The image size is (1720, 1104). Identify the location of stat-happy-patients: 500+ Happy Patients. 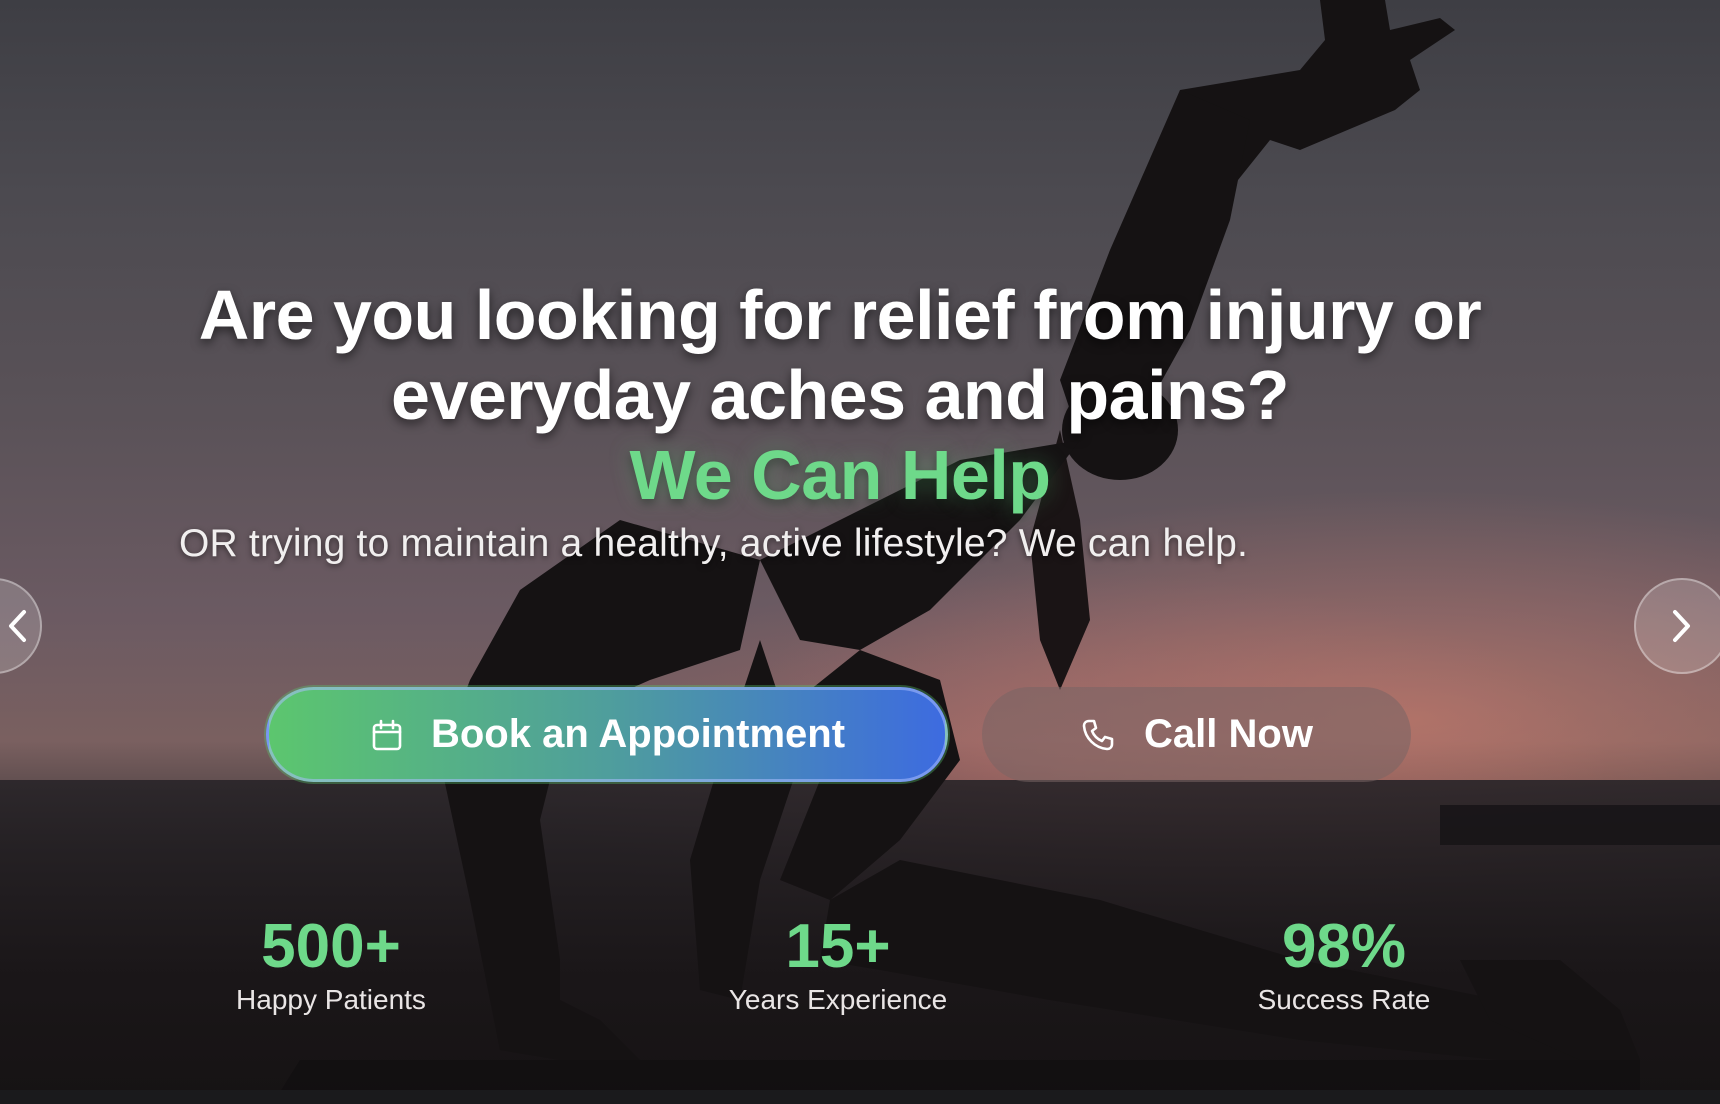
(331, 965).